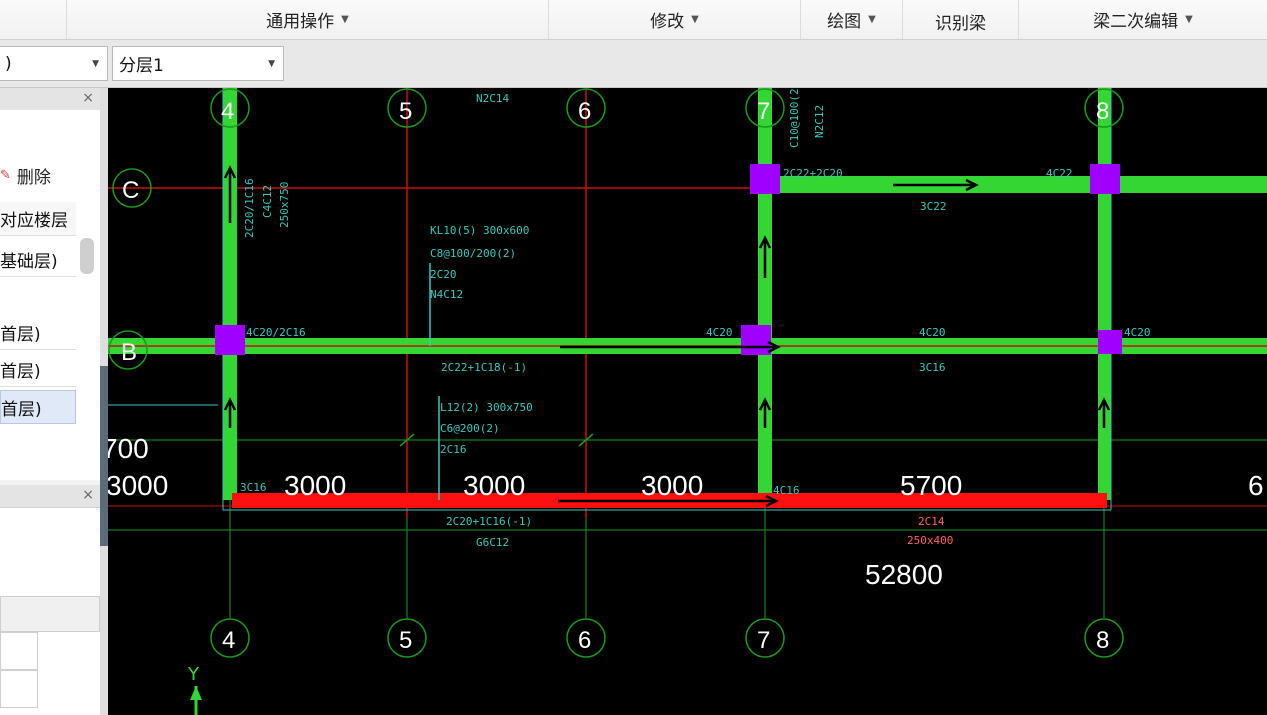  What do you see at coordinates (446, 294) in the screenshot?
I see `beam-annotation: N4C12` at bounding box center [446, 294].